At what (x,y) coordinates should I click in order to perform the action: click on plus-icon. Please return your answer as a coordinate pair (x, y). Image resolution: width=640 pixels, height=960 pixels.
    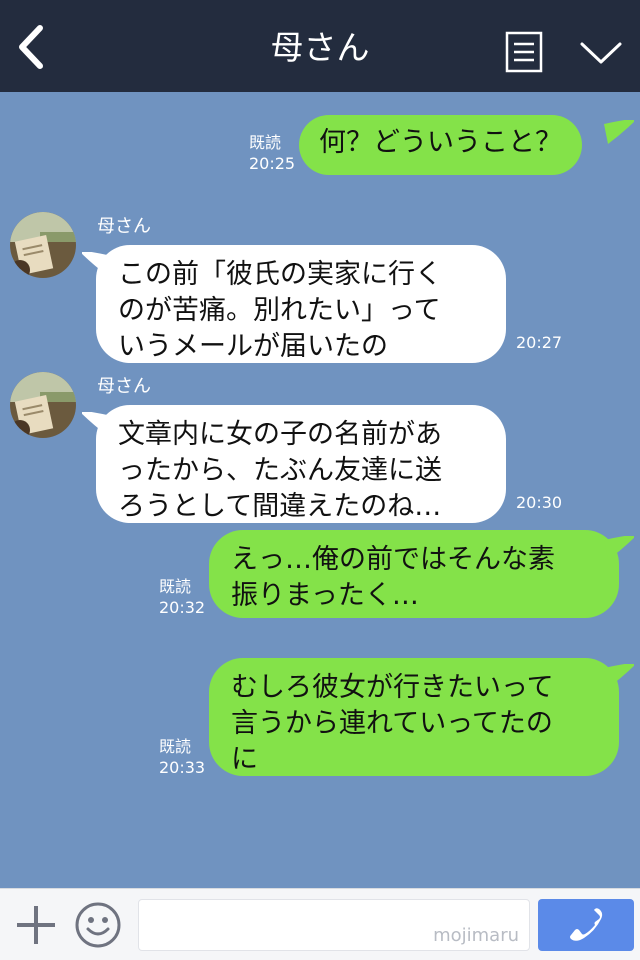
    Looking at the image, I should click on (36, 925).